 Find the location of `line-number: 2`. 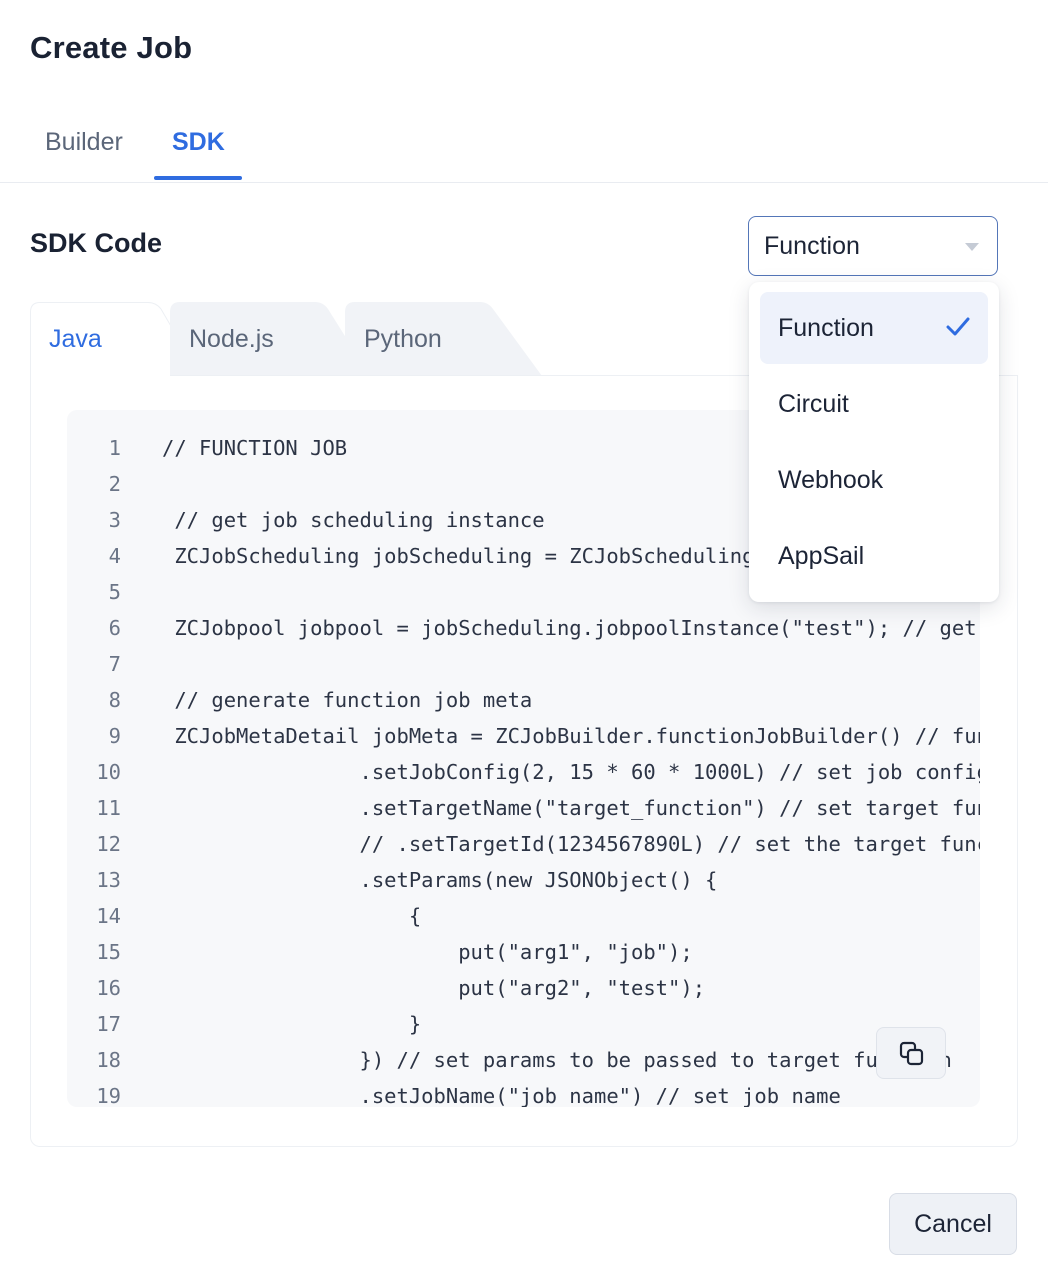

line-number: 2 is located at coordinates (114, 484).